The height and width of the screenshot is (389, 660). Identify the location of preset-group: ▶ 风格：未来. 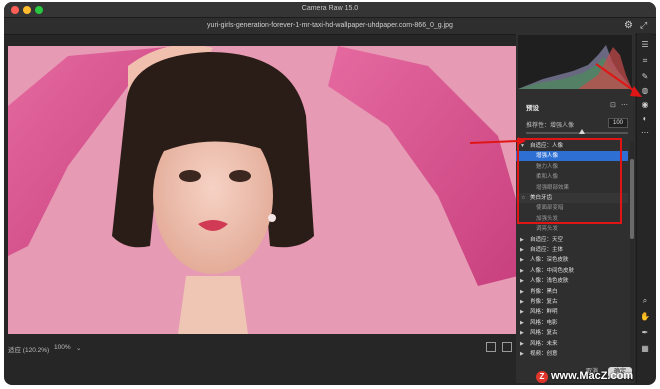
(572, 344).